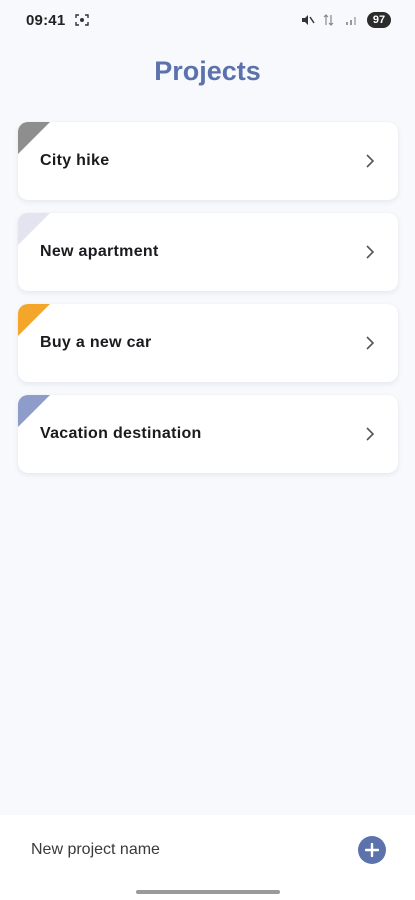  I want to click on mute-icon, so click(308, 20).